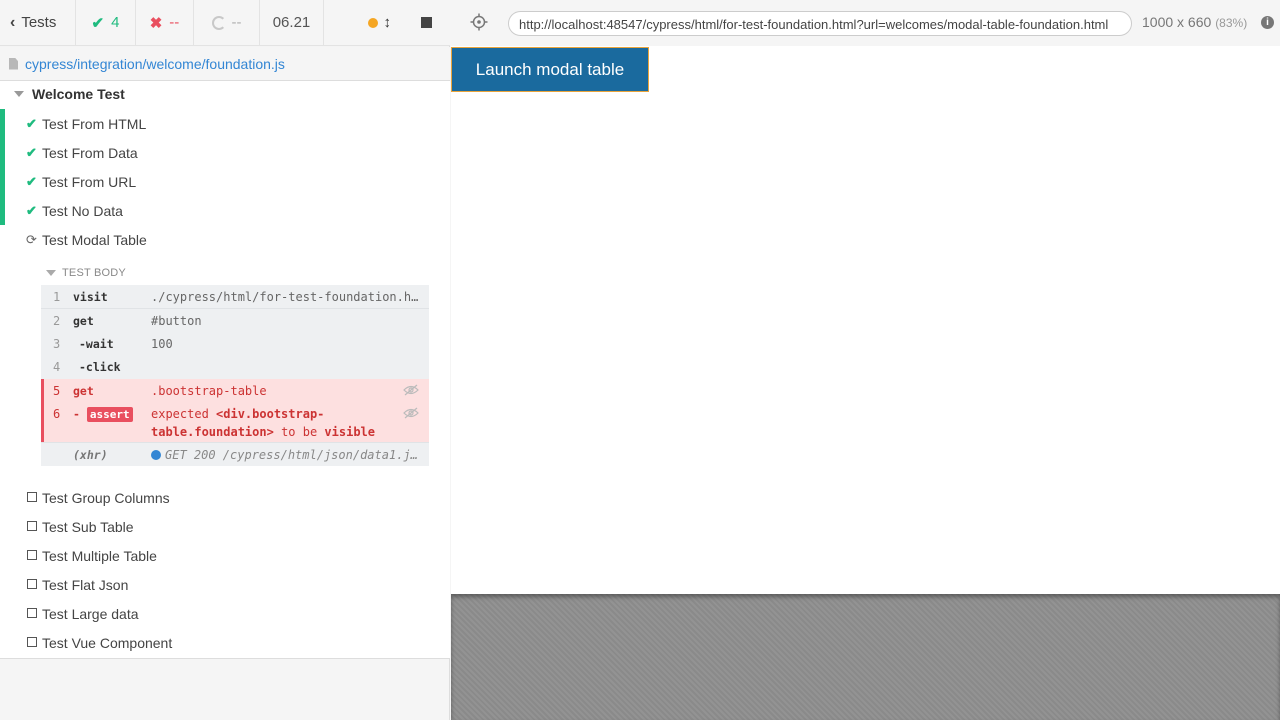 The height and width of the screenshot is (720, 1280). What do you see at coordinates (82, 210) in the screenshot?
I see `test-label: Test No Data` at bounding box center [82, 210].